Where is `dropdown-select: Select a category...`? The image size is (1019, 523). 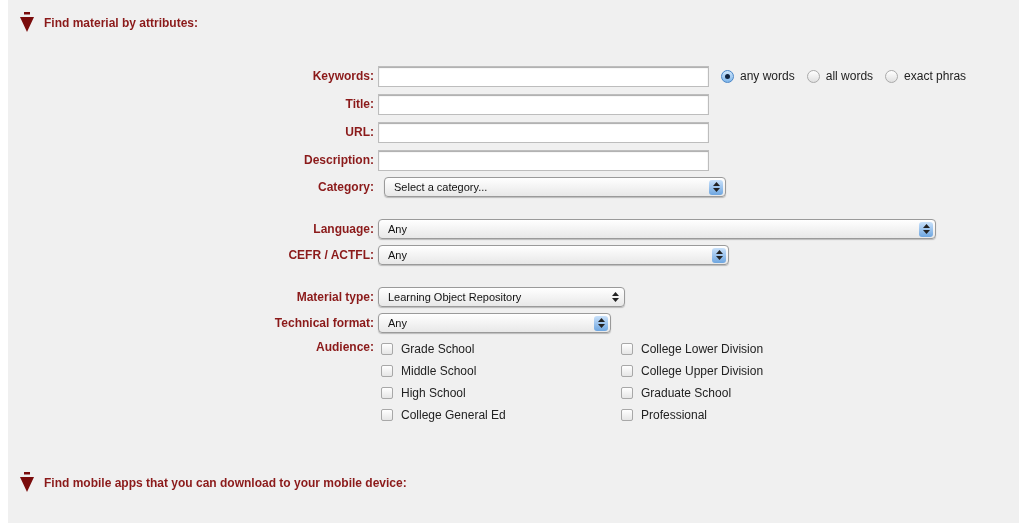
dropdown-select: Select a category... is located at coordinates (555, 187).